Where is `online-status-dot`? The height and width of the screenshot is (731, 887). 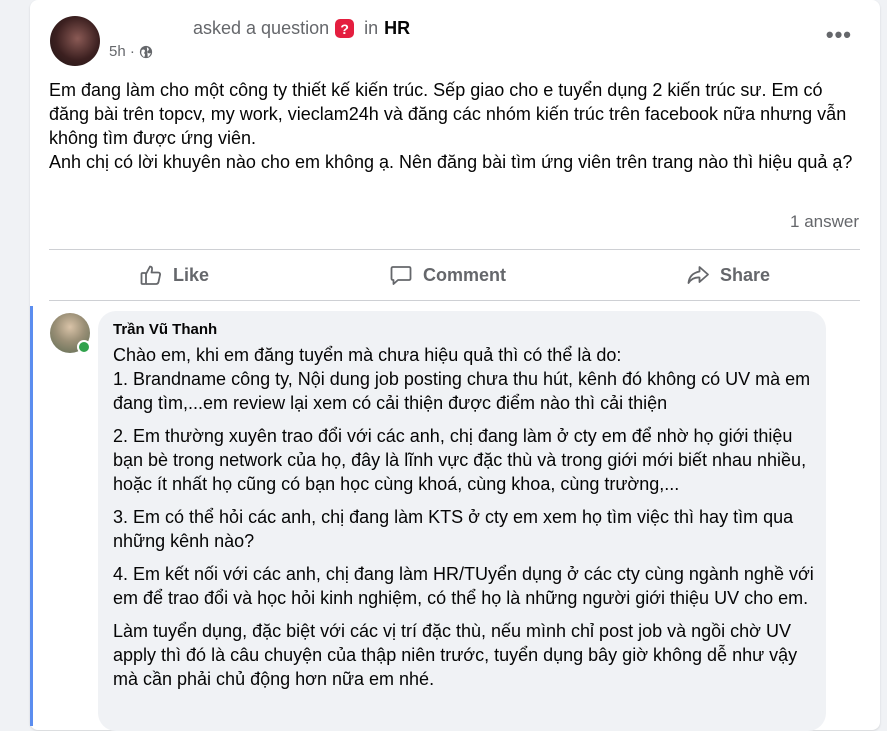 online-status-dot is located at coordinates (84, 347).